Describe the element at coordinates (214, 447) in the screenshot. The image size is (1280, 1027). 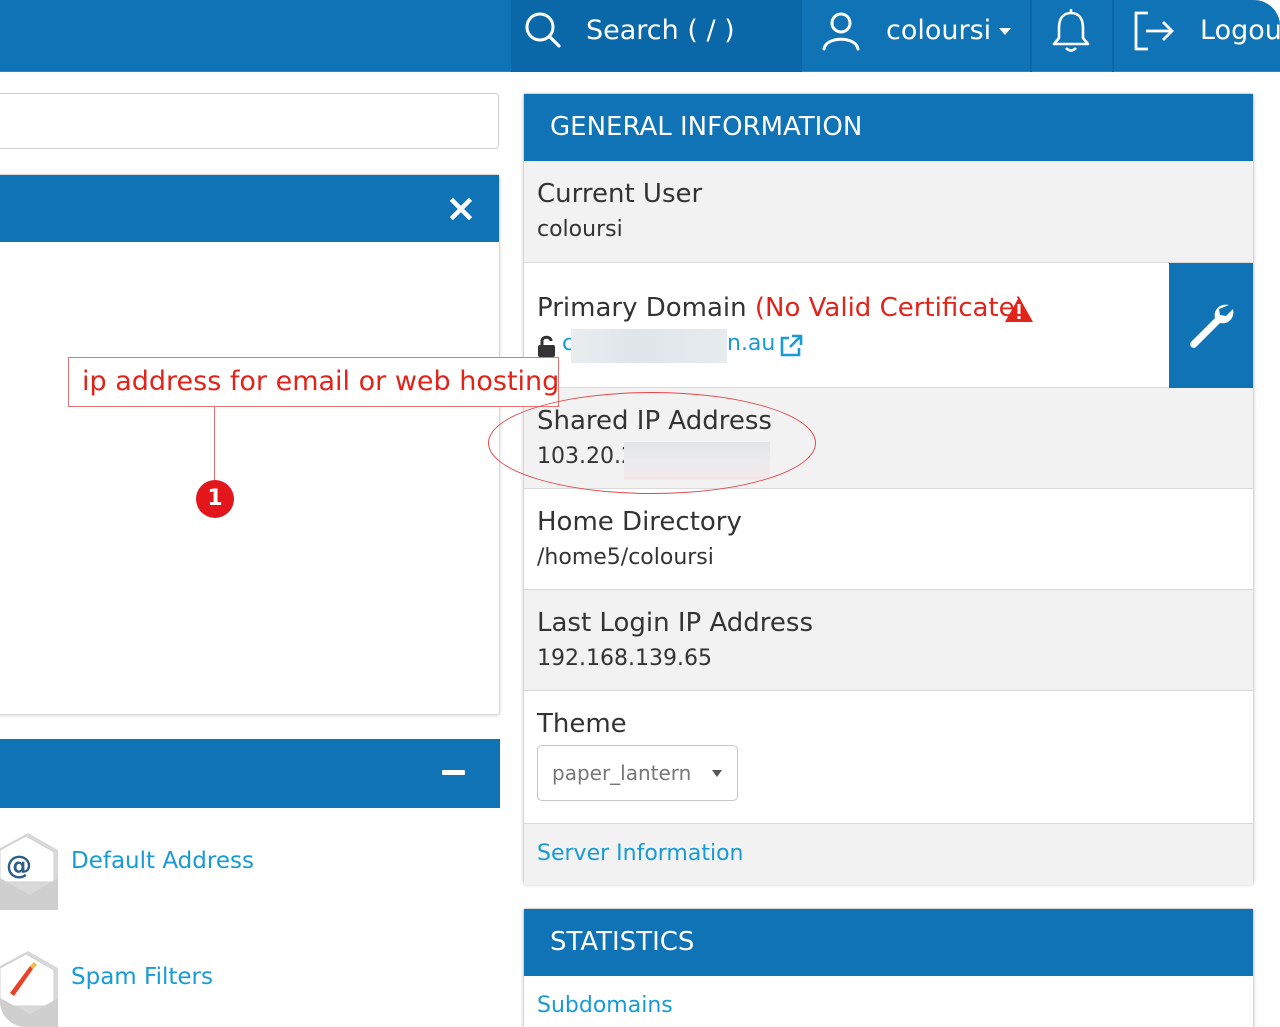
I see `annotation-leader-line` at that location.